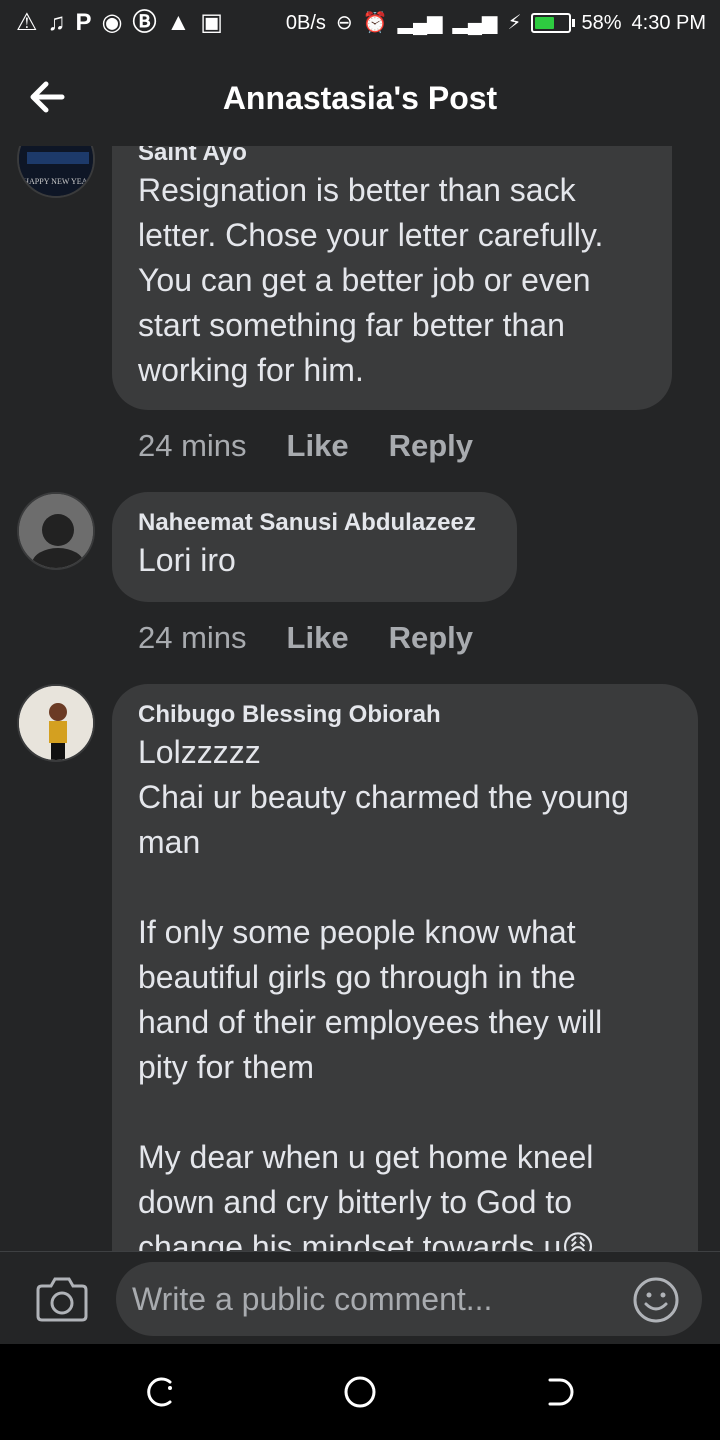  I want to click on p-icon: P, so click(83, 22).